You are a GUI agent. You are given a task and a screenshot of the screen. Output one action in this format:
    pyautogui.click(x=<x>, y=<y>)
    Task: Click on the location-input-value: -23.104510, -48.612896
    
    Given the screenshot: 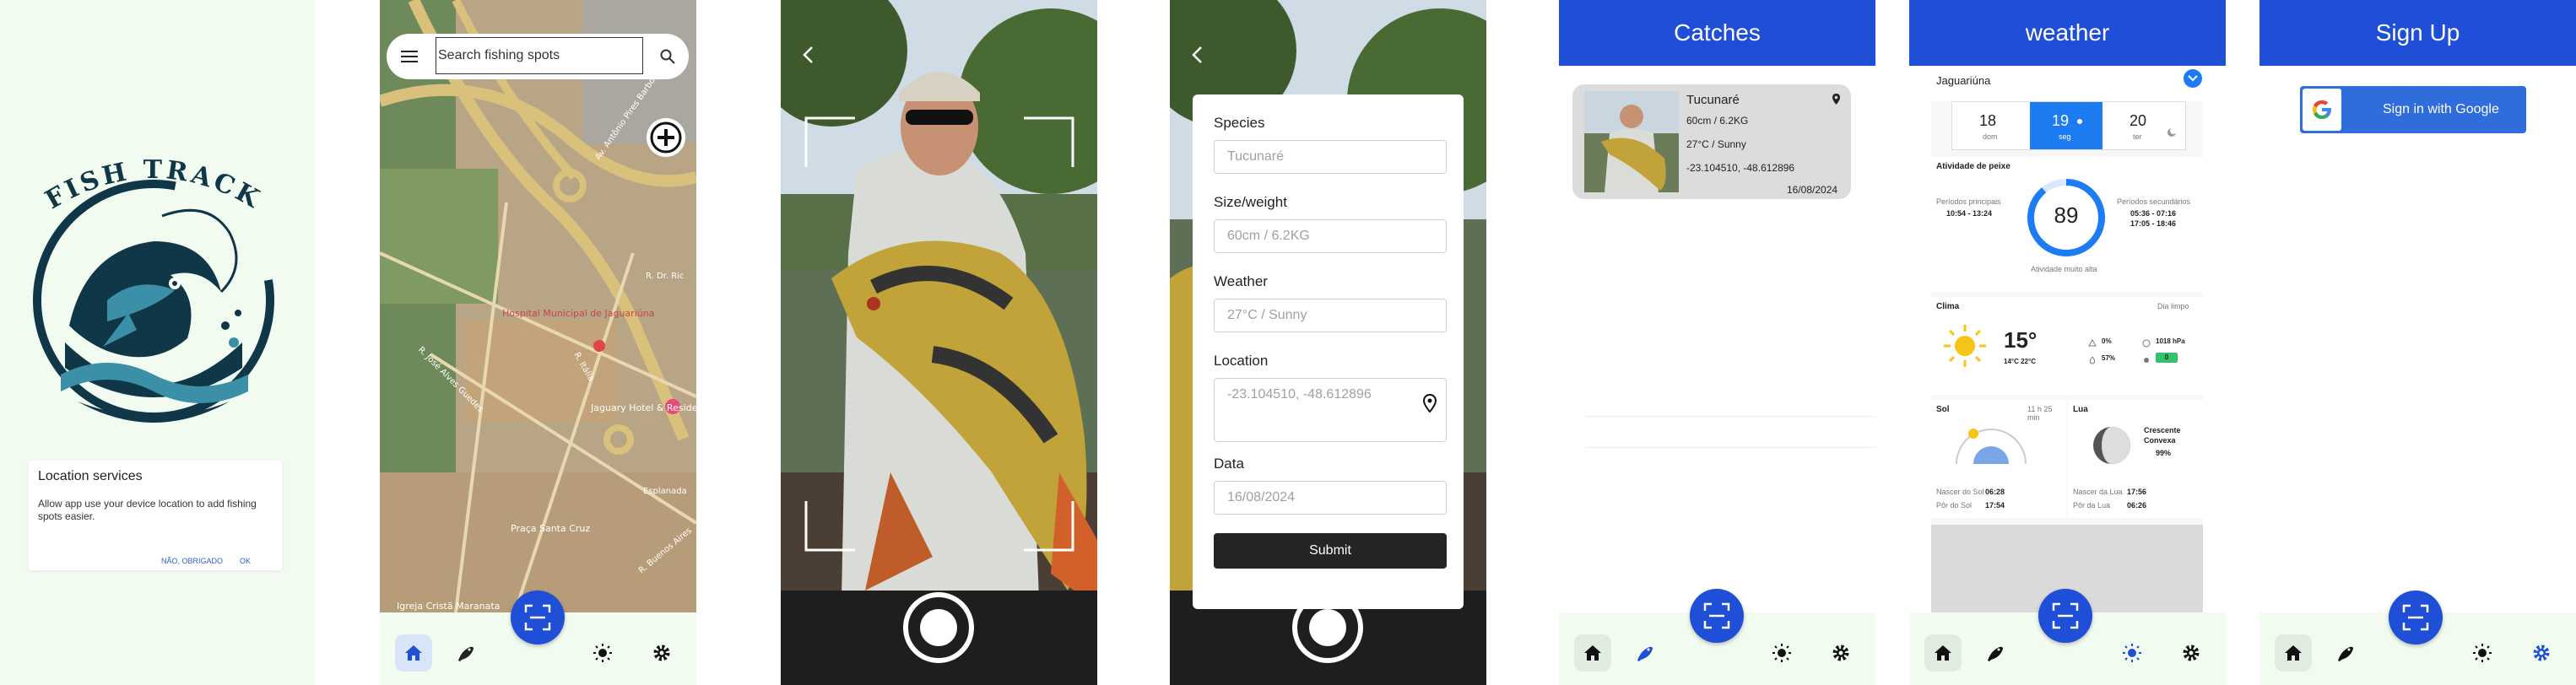 What is the action you would take?
    pyautogui.click(x=1299, y=394)
    